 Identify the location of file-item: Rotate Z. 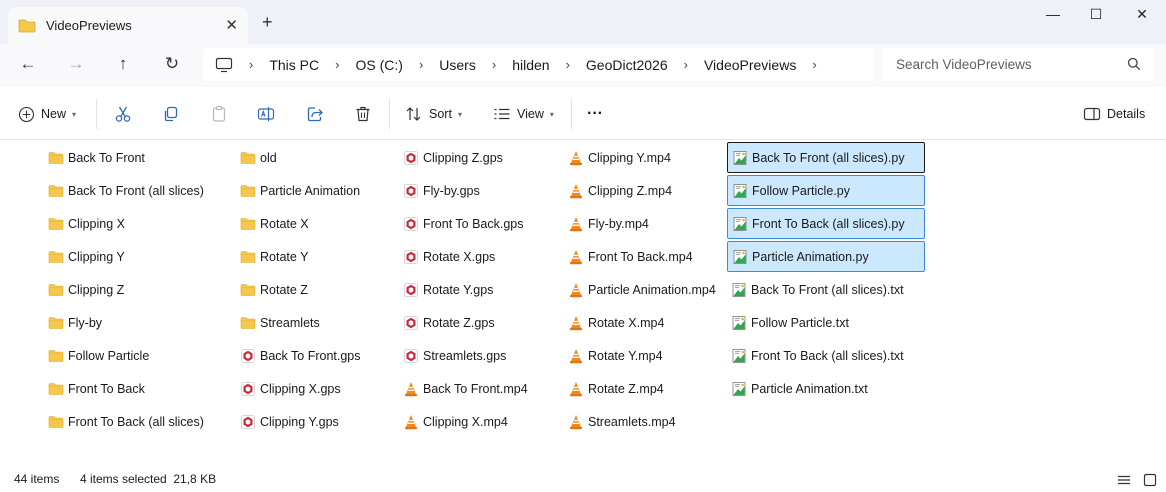
(272, 289).